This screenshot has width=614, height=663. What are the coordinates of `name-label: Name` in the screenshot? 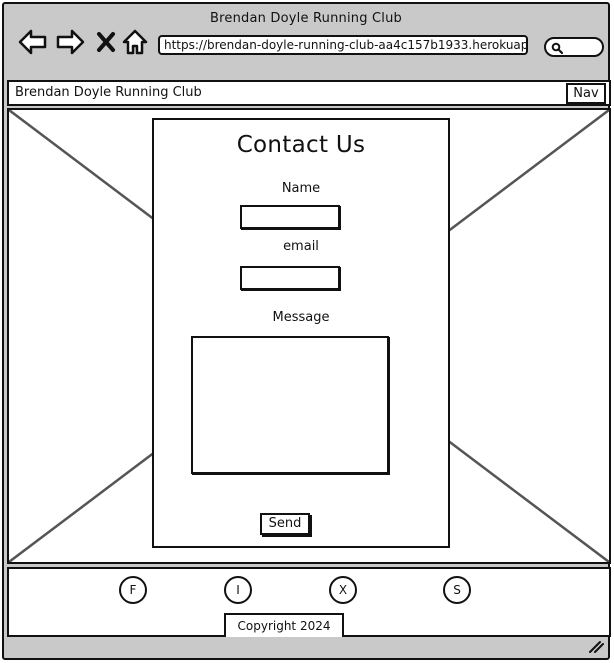 It's located at (301, 188).